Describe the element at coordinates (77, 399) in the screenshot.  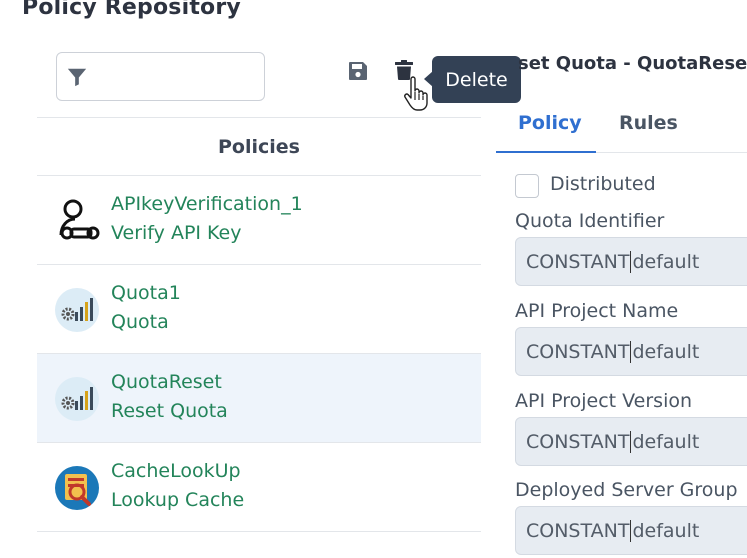
I see `quota-reset-icon` at that location.